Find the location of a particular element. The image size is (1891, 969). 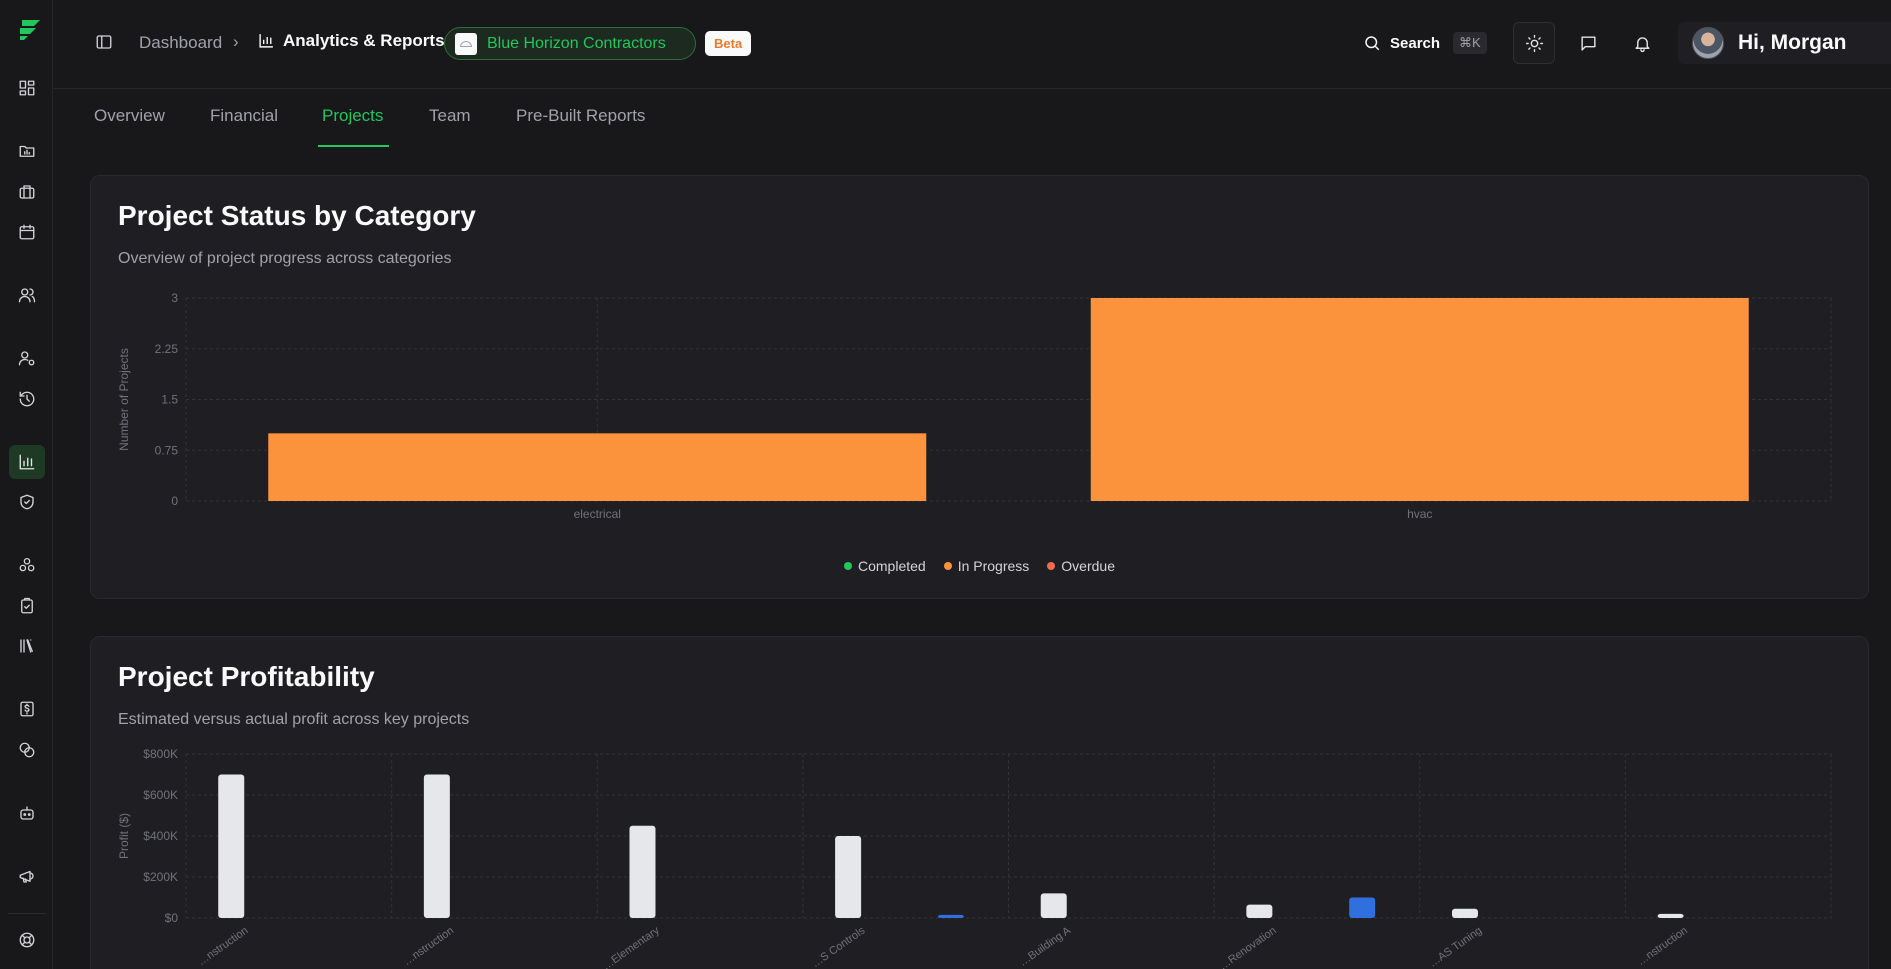

tab-projects: Projects is located at coordinates (352, 116).